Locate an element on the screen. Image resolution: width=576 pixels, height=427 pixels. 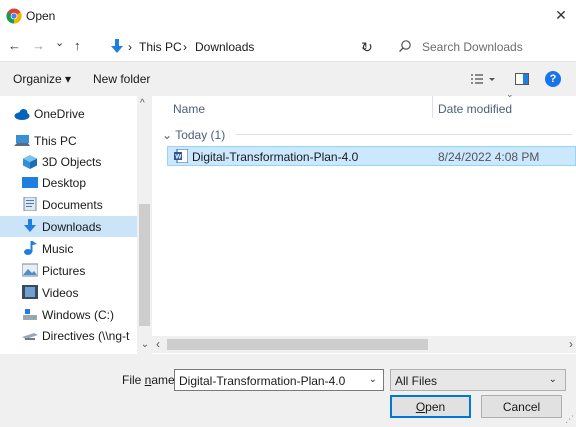
refresh-icon: ↻ is located at coordinates (367, 46).